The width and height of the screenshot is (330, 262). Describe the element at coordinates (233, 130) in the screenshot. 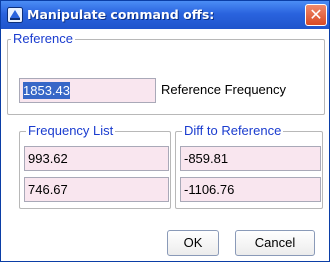

I see `diff-to-reference-label: Diff to Reference` at that location.